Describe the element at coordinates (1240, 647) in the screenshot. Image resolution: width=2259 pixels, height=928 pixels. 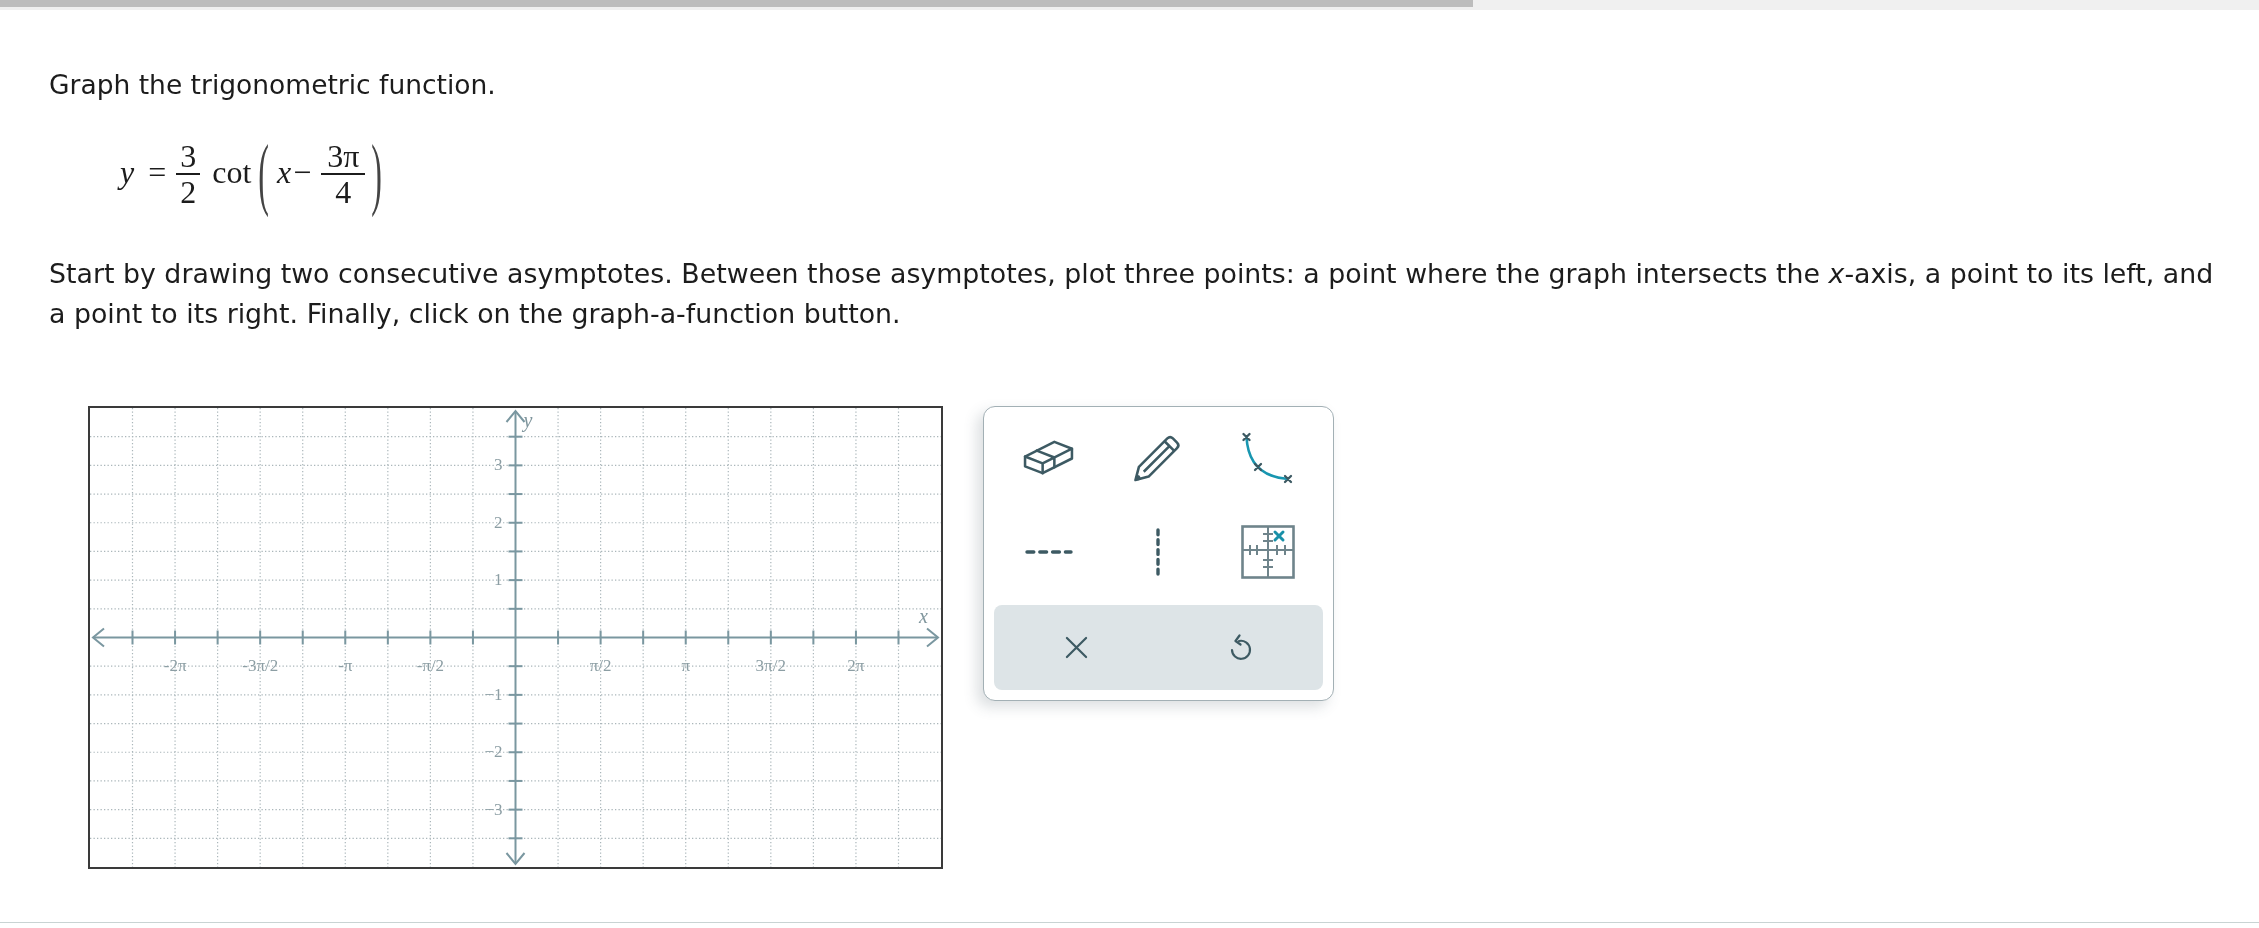
I see `undo-icon` at that location.